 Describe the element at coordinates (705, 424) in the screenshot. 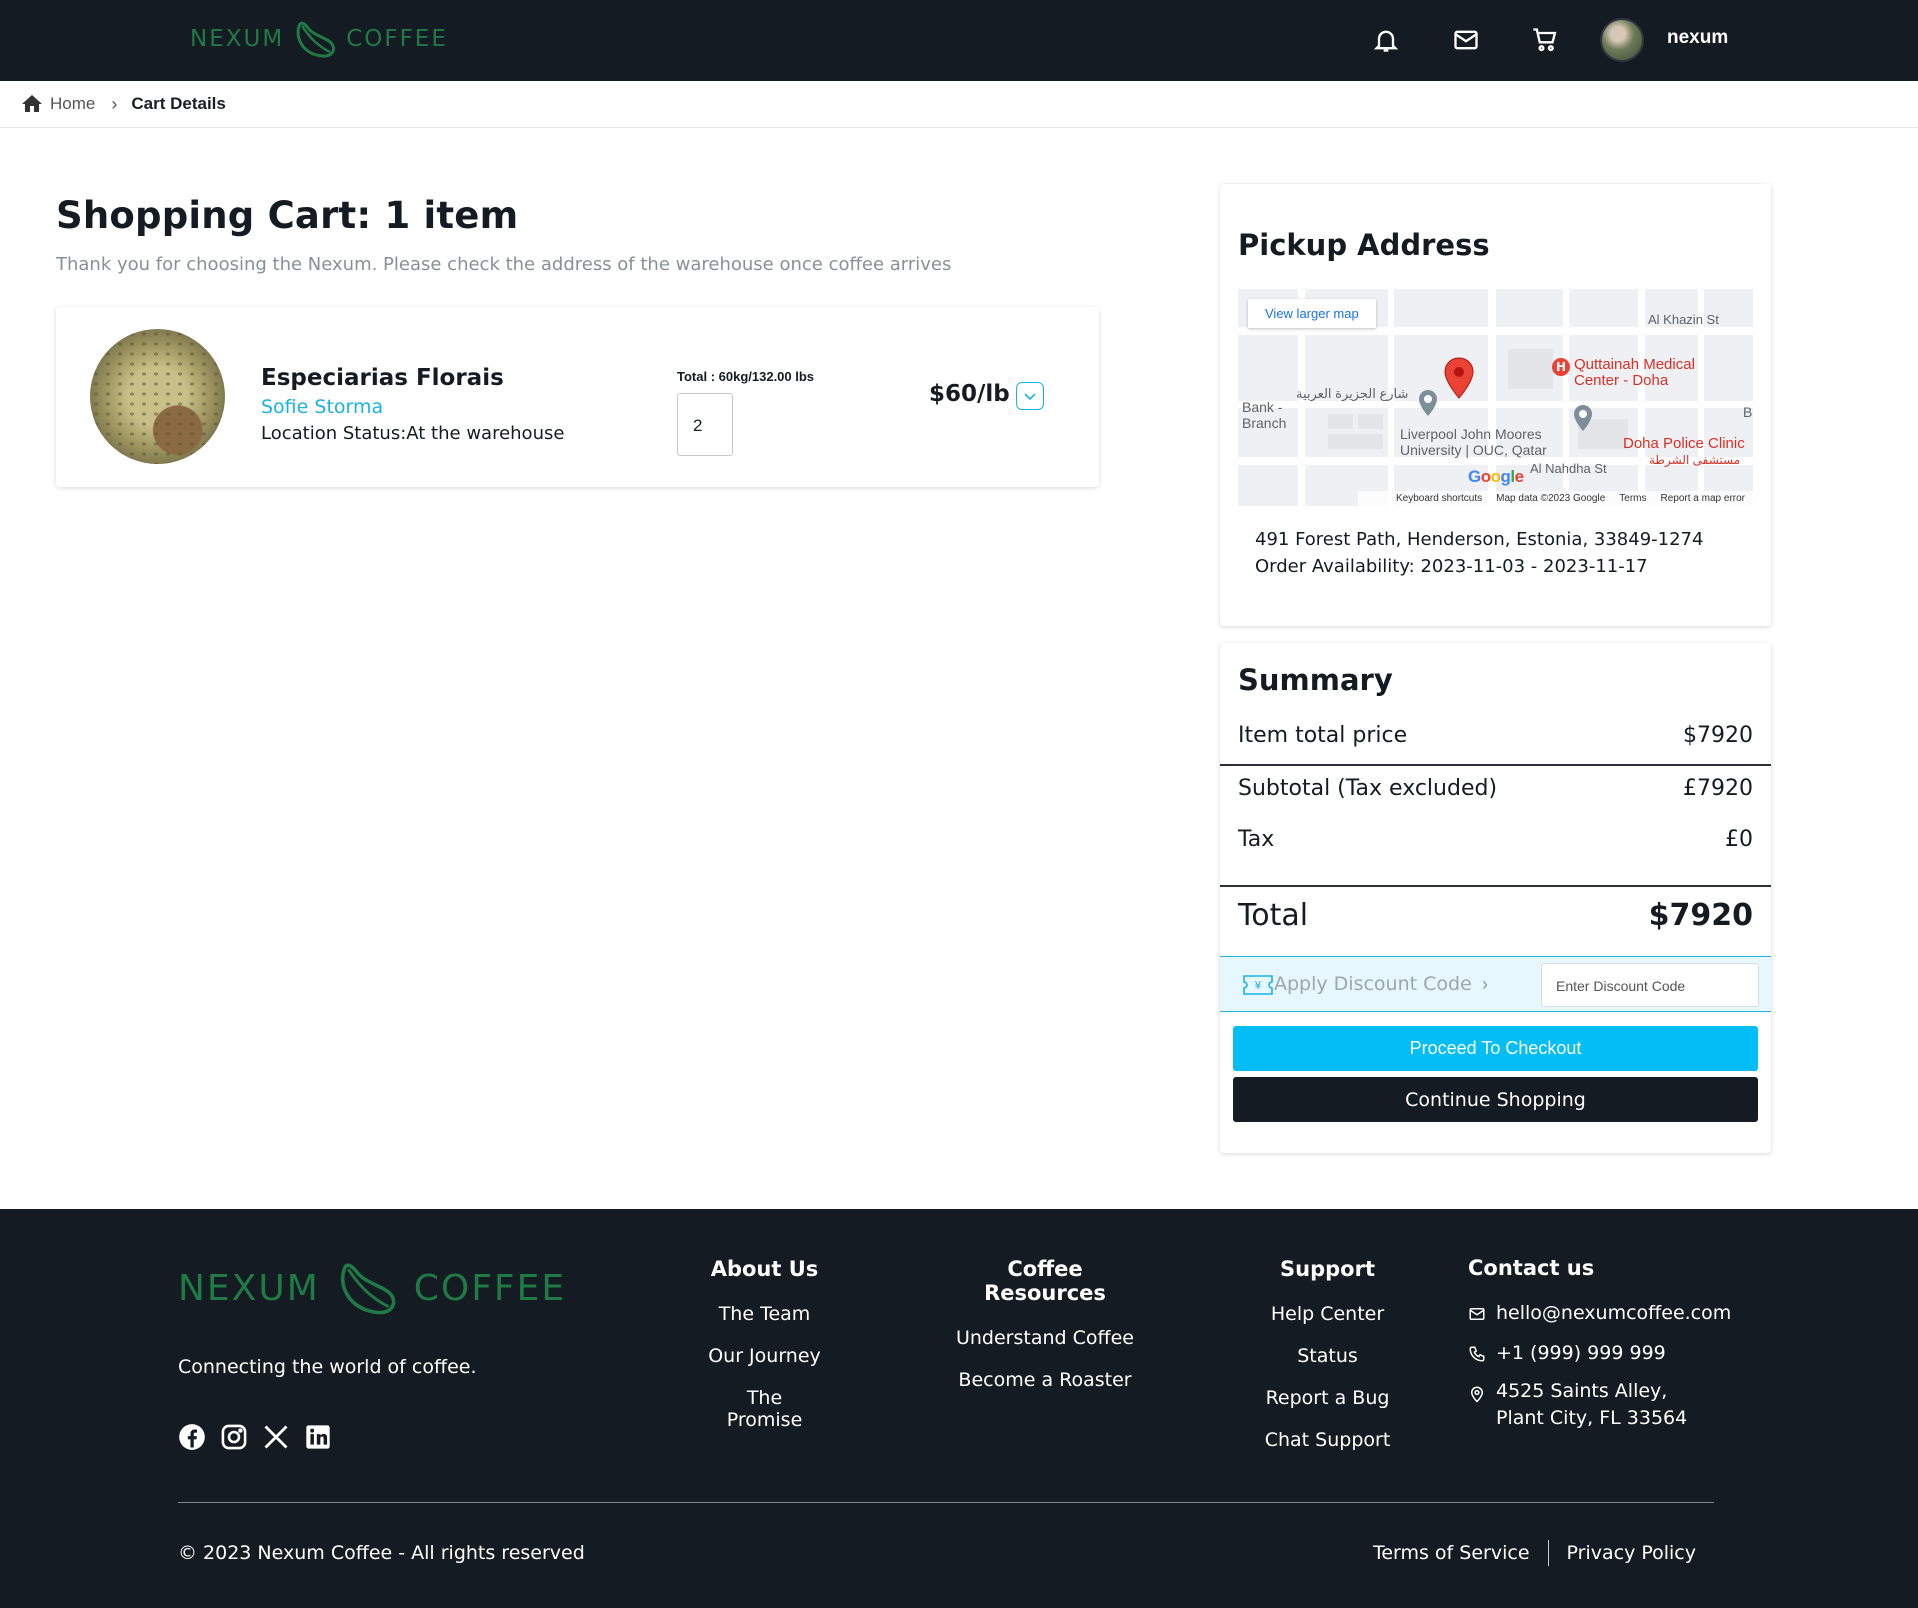

I see `quantity-input: 2` at that location.